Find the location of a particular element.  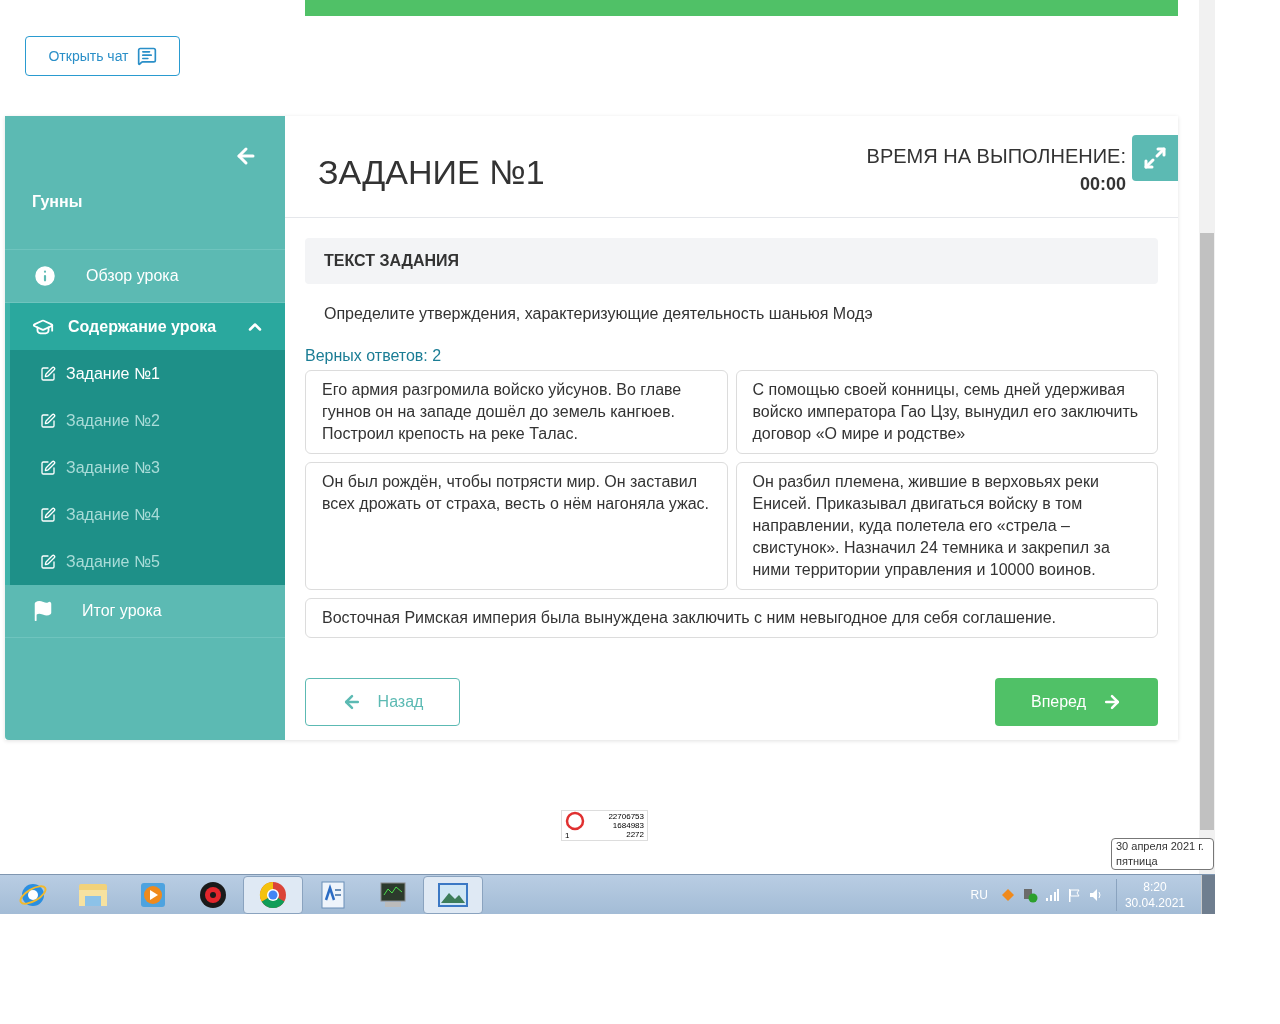

tooltip-line: пятница is located at coordinates (1137, 861).